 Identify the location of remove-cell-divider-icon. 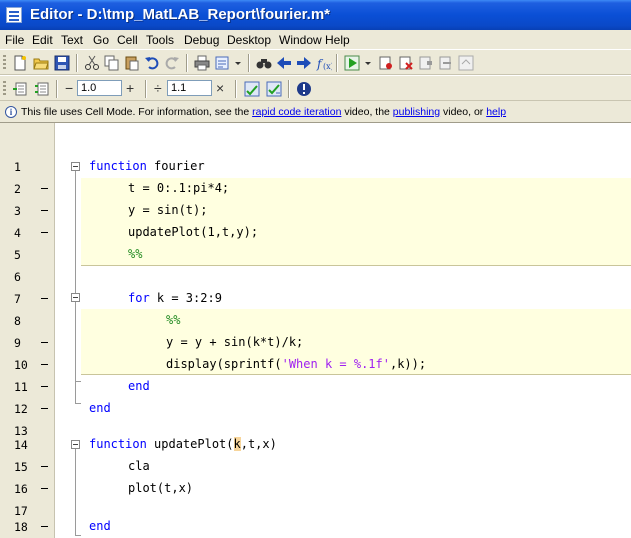
(42, 89).